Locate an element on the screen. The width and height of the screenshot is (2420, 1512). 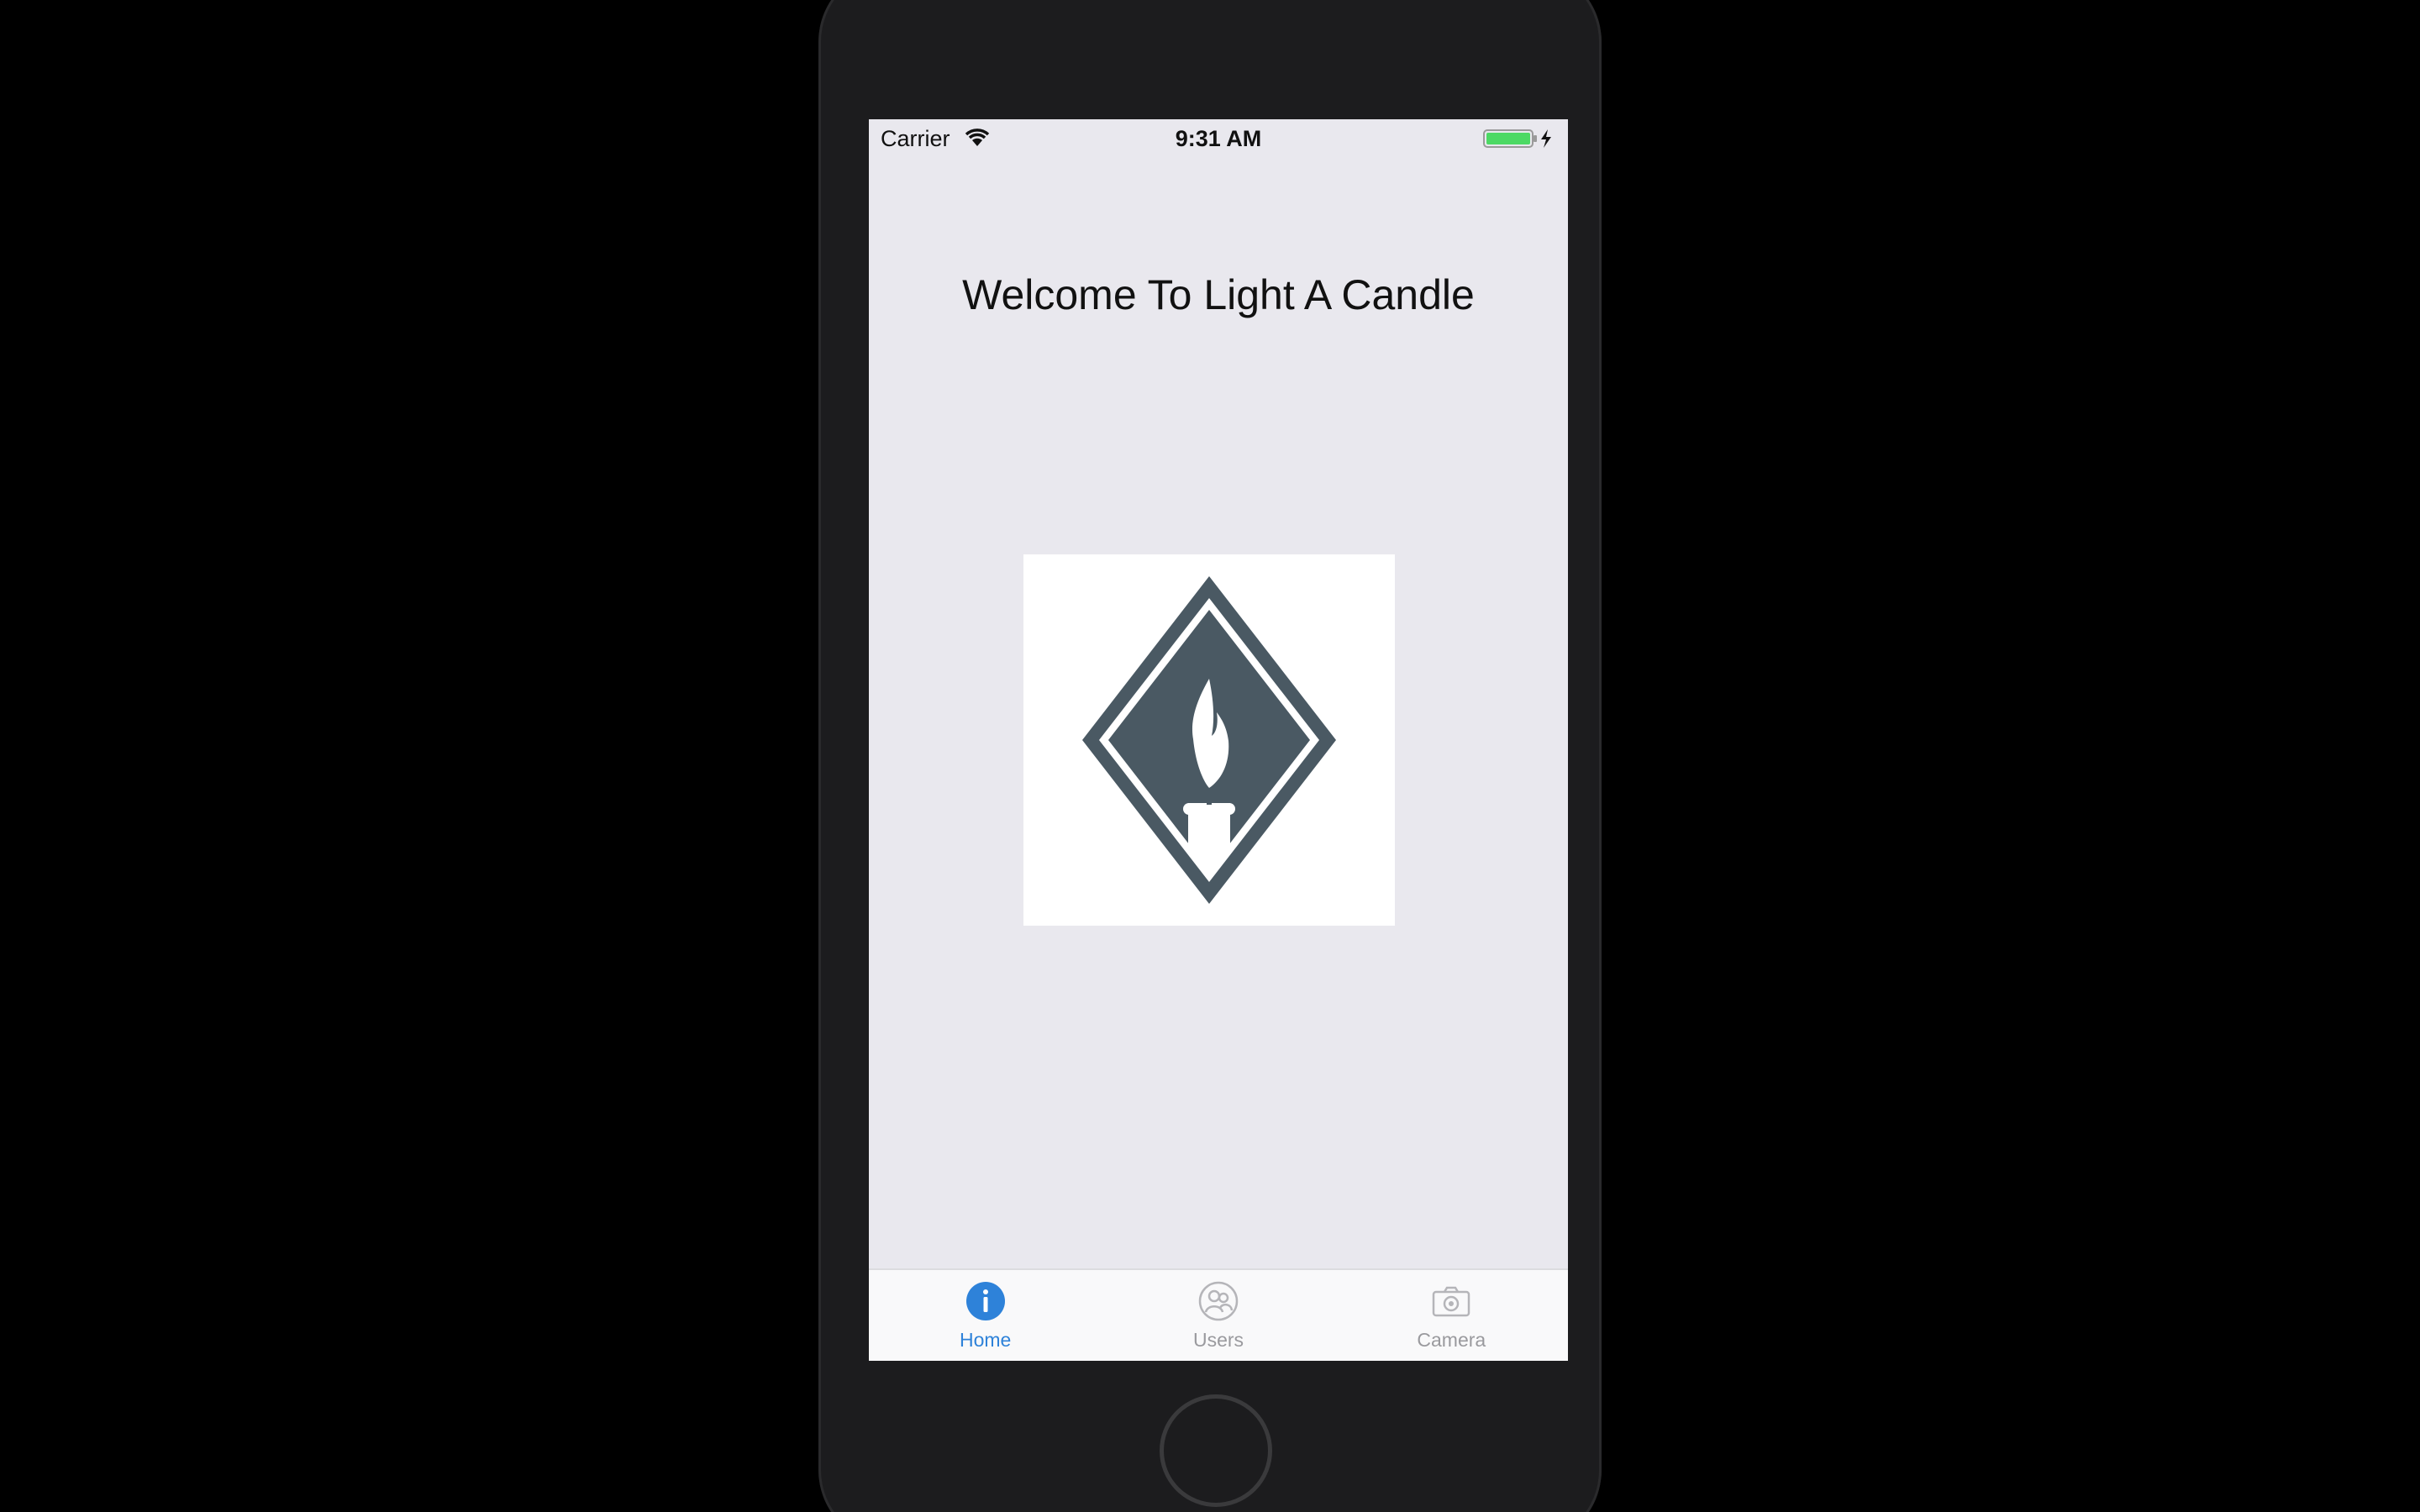
tab-bar: Home Users Camera is located at coordinates (1218, 1314).